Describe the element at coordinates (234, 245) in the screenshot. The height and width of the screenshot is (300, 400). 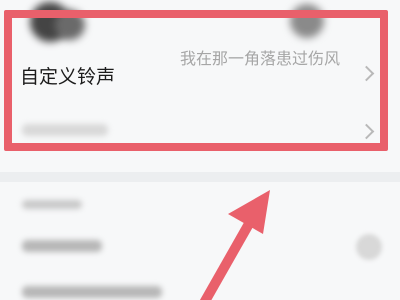
I see `pointer-arrow` at that location.